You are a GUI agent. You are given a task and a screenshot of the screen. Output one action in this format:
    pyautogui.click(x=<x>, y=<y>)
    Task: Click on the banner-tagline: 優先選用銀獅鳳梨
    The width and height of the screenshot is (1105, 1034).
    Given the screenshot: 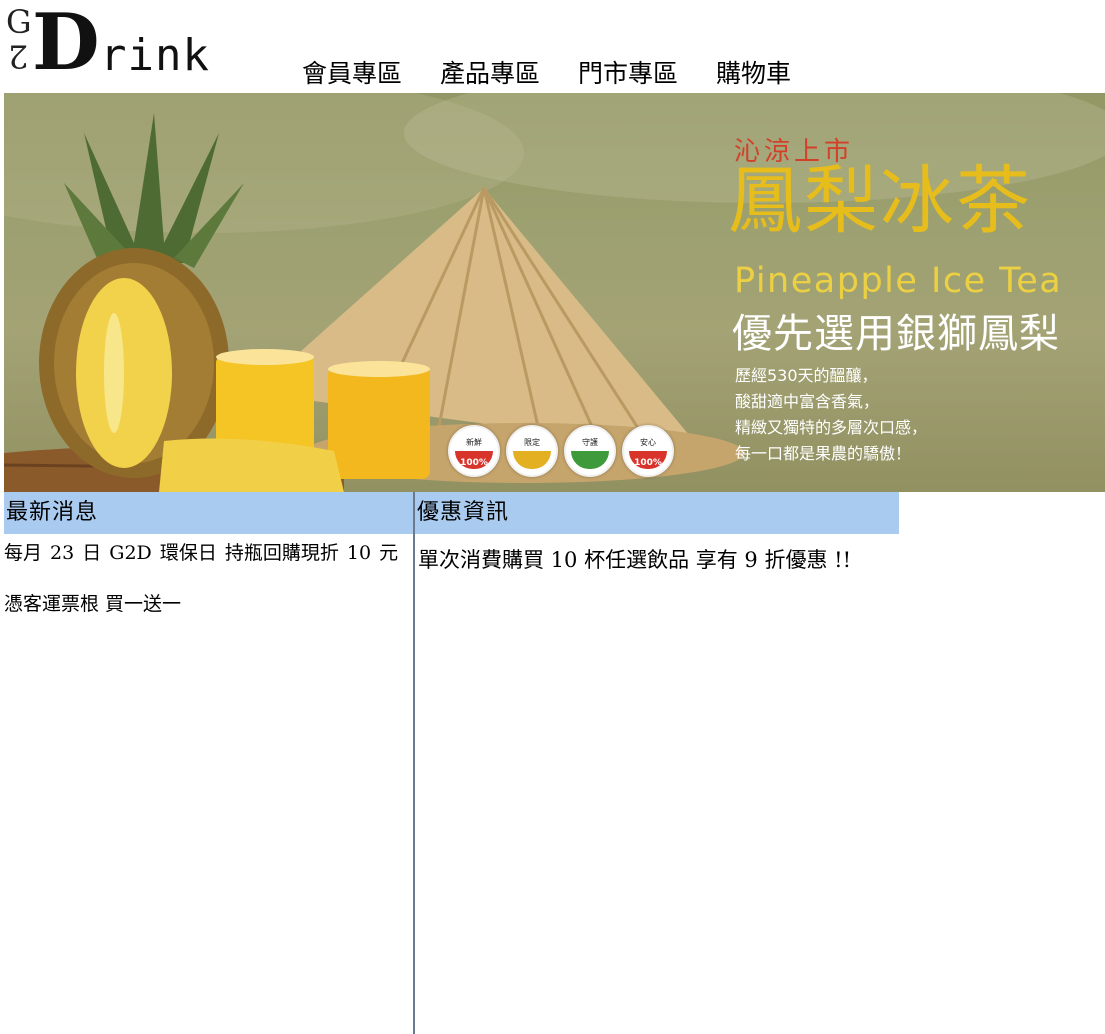 What is the action you would take?
    pyautogui.click(x=896, y=334)
    